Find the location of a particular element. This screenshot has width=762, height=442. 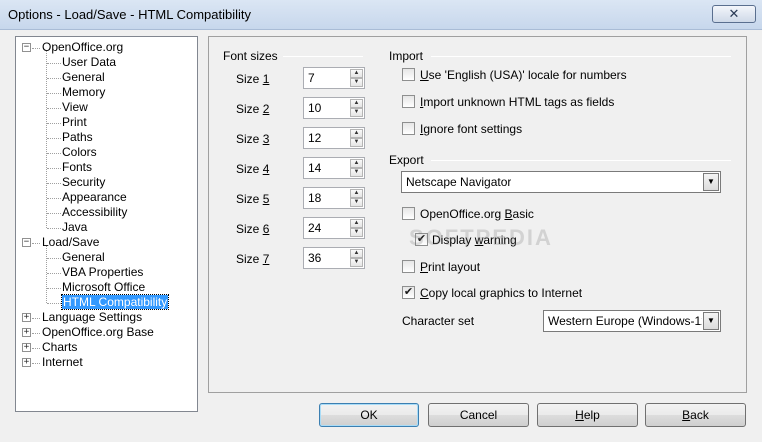

ok-button: OK is located at coordinates (369, 415).